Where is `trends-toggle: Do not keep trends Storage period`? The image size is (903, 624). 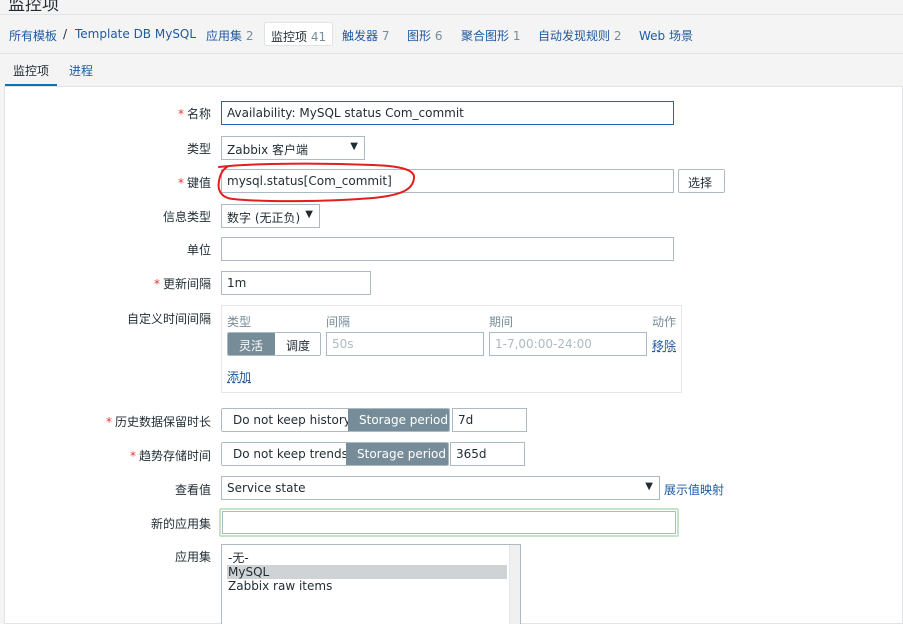 trends-toggle: Do not keep trends Storage period is located at coordinates (335, 454).